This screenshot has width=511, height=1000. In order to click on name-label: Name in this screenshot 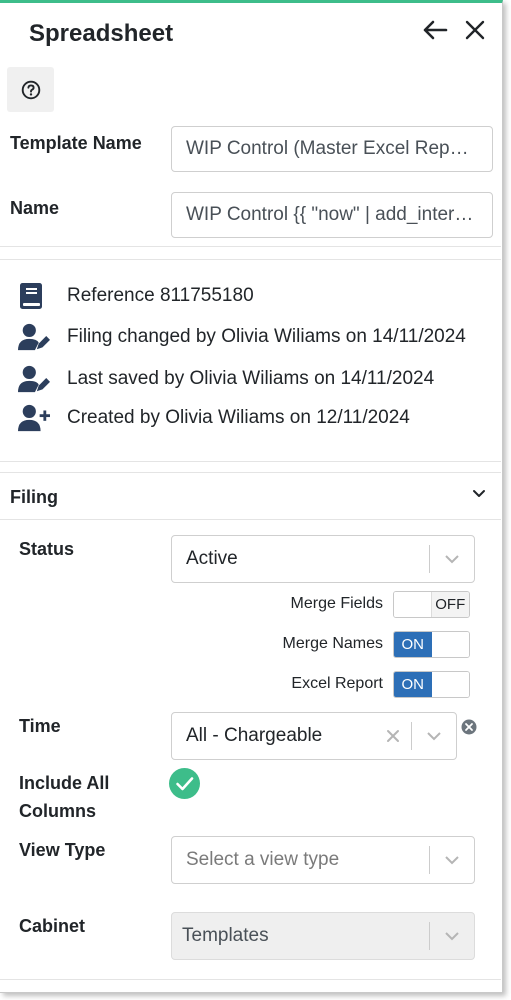, I will do `click(35, 208)`.